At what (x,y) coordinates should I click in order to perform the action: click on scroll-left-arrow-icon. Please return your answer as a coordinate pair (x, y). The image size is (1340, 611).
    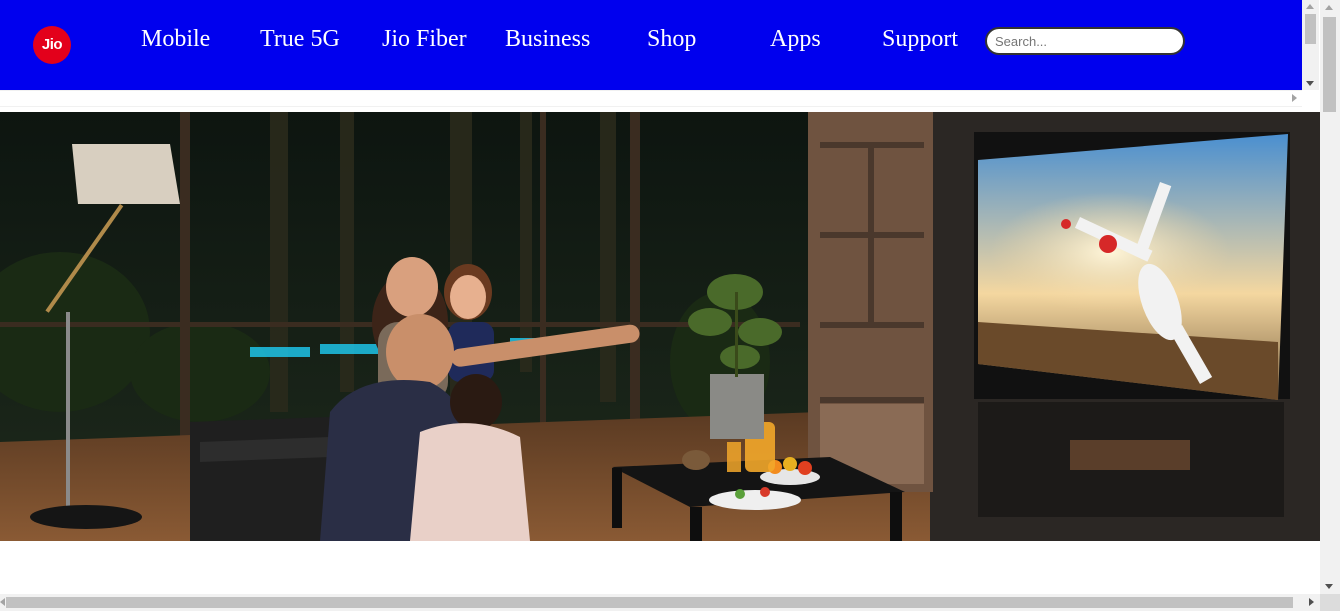
    Looking at the image, I should click on (2, 602).